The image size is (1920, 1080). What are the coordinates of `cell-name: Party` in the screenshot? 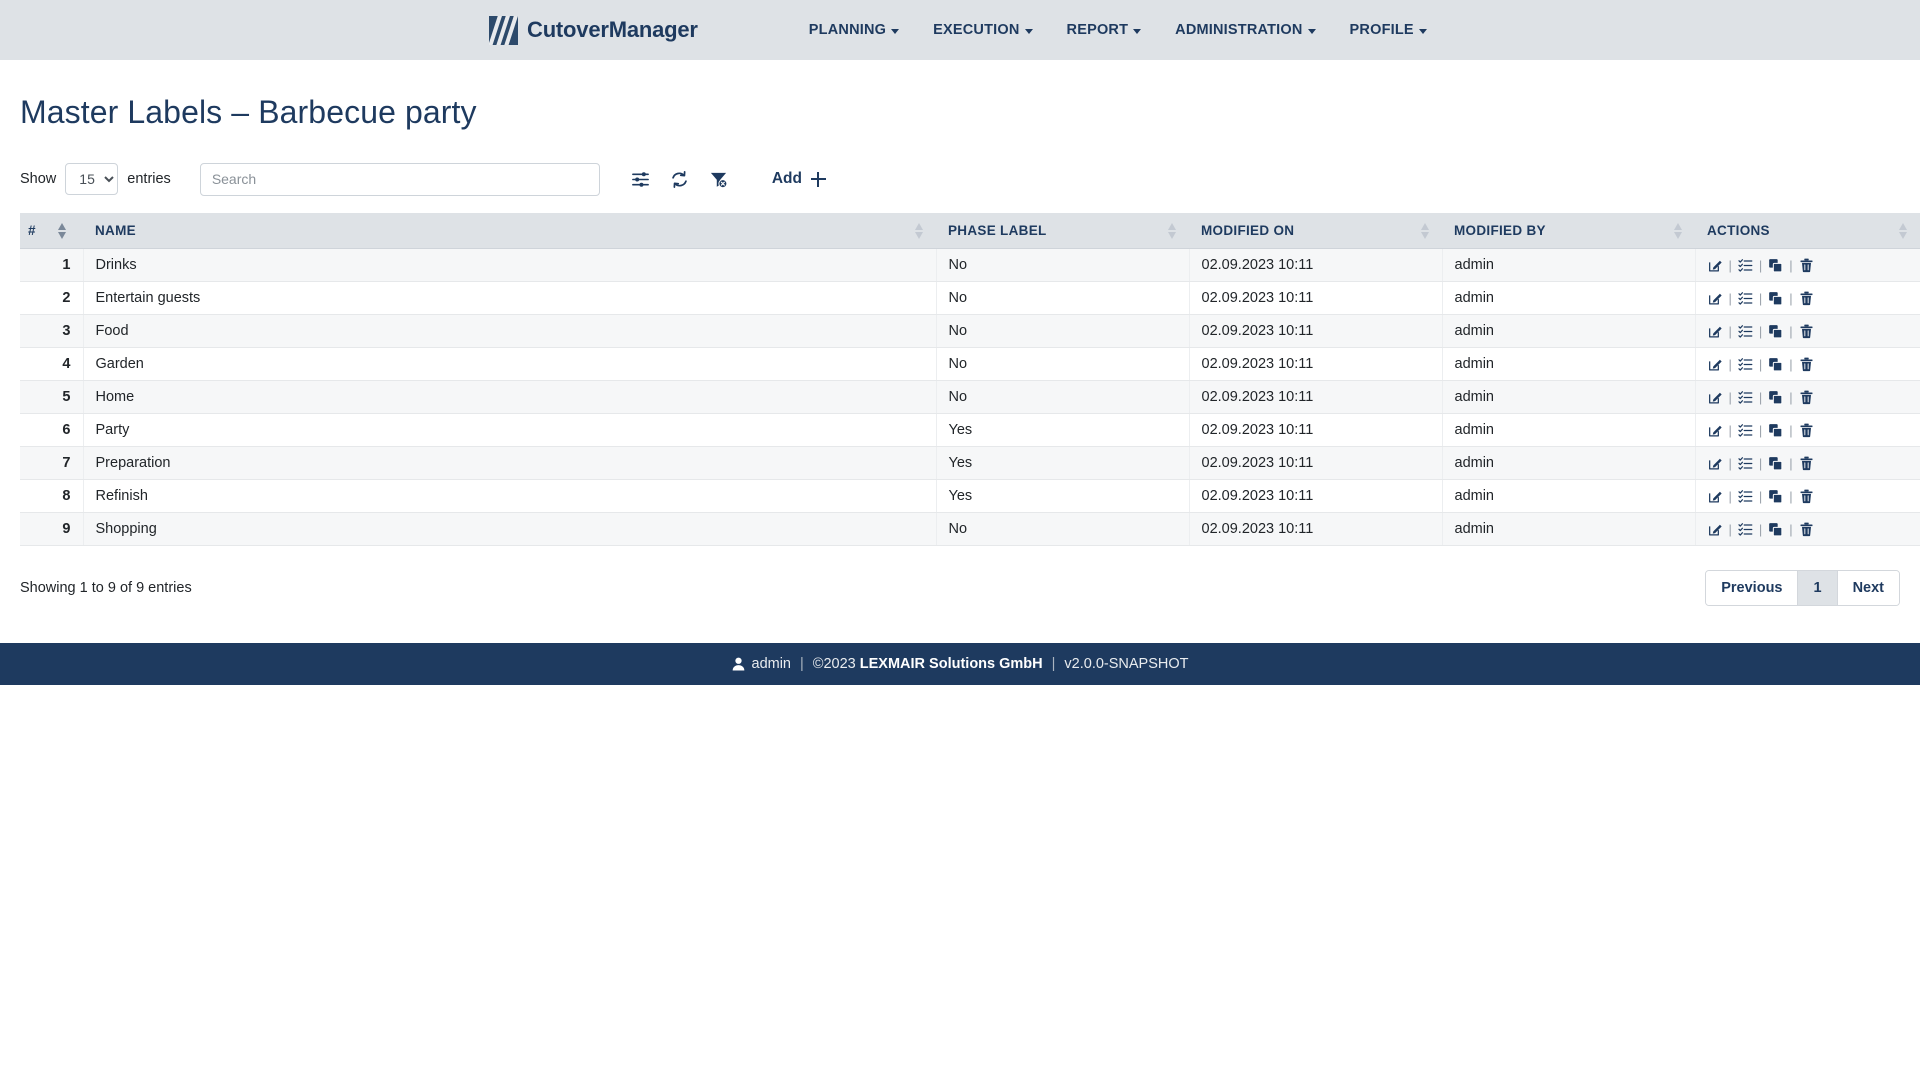 It's located at (510, 430).